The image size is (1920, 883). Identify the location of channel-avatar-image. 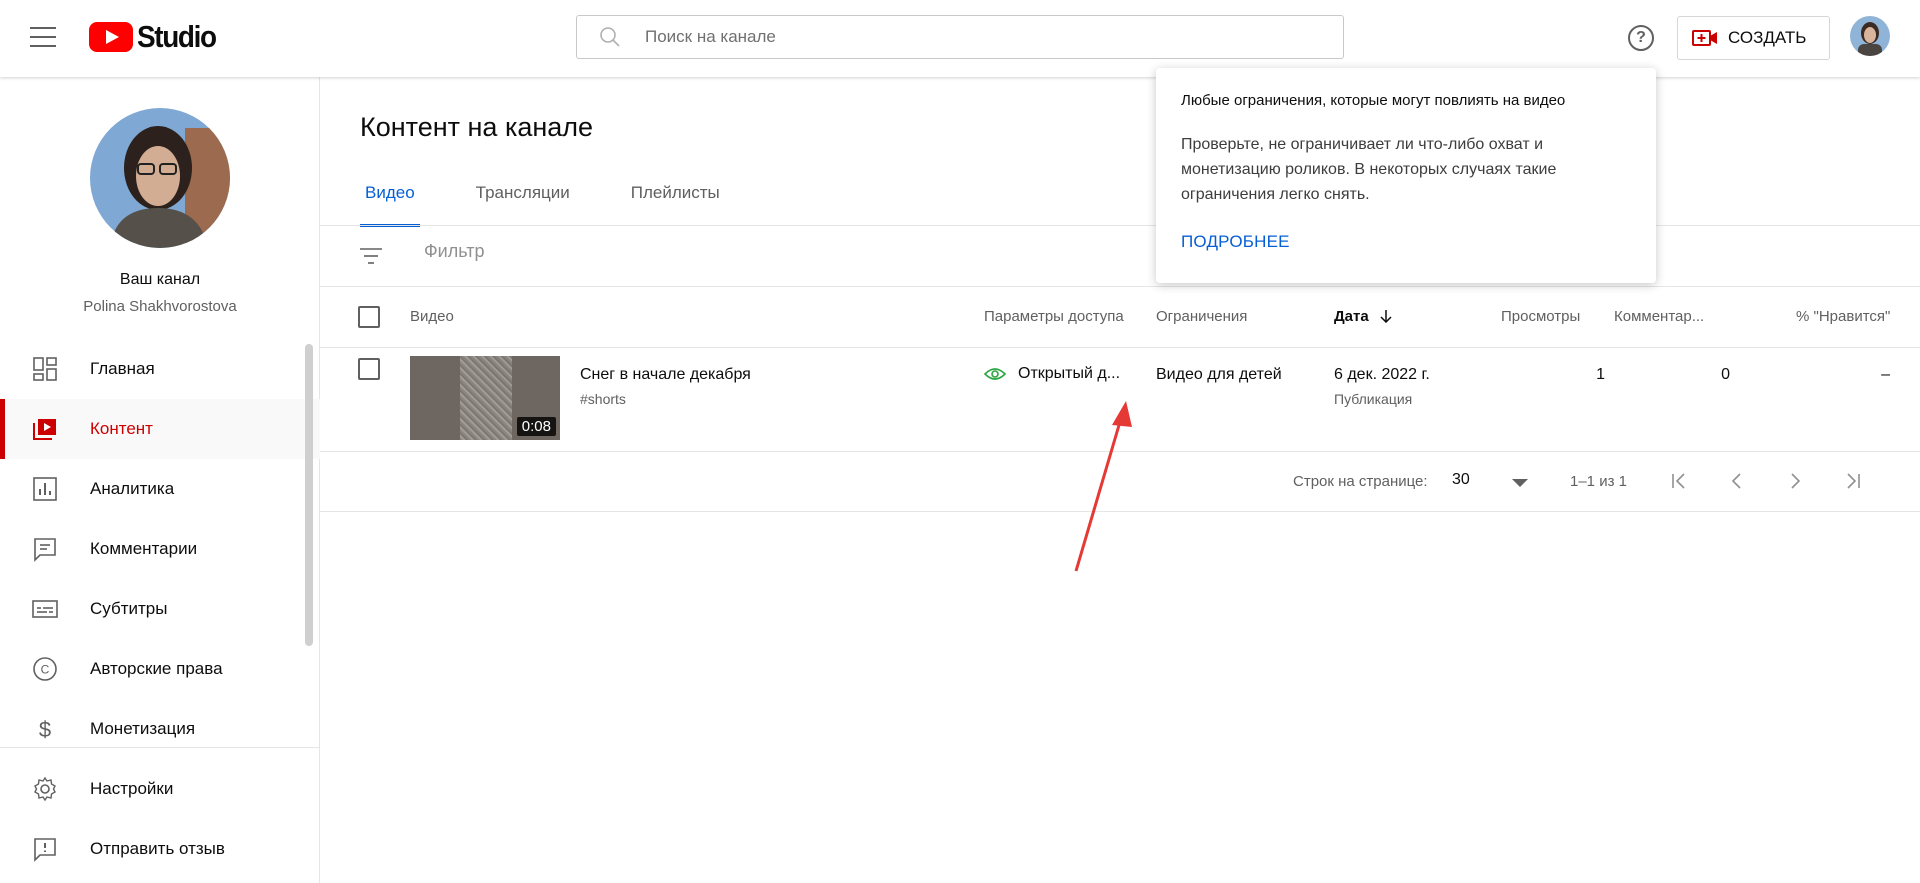
(160, 178).